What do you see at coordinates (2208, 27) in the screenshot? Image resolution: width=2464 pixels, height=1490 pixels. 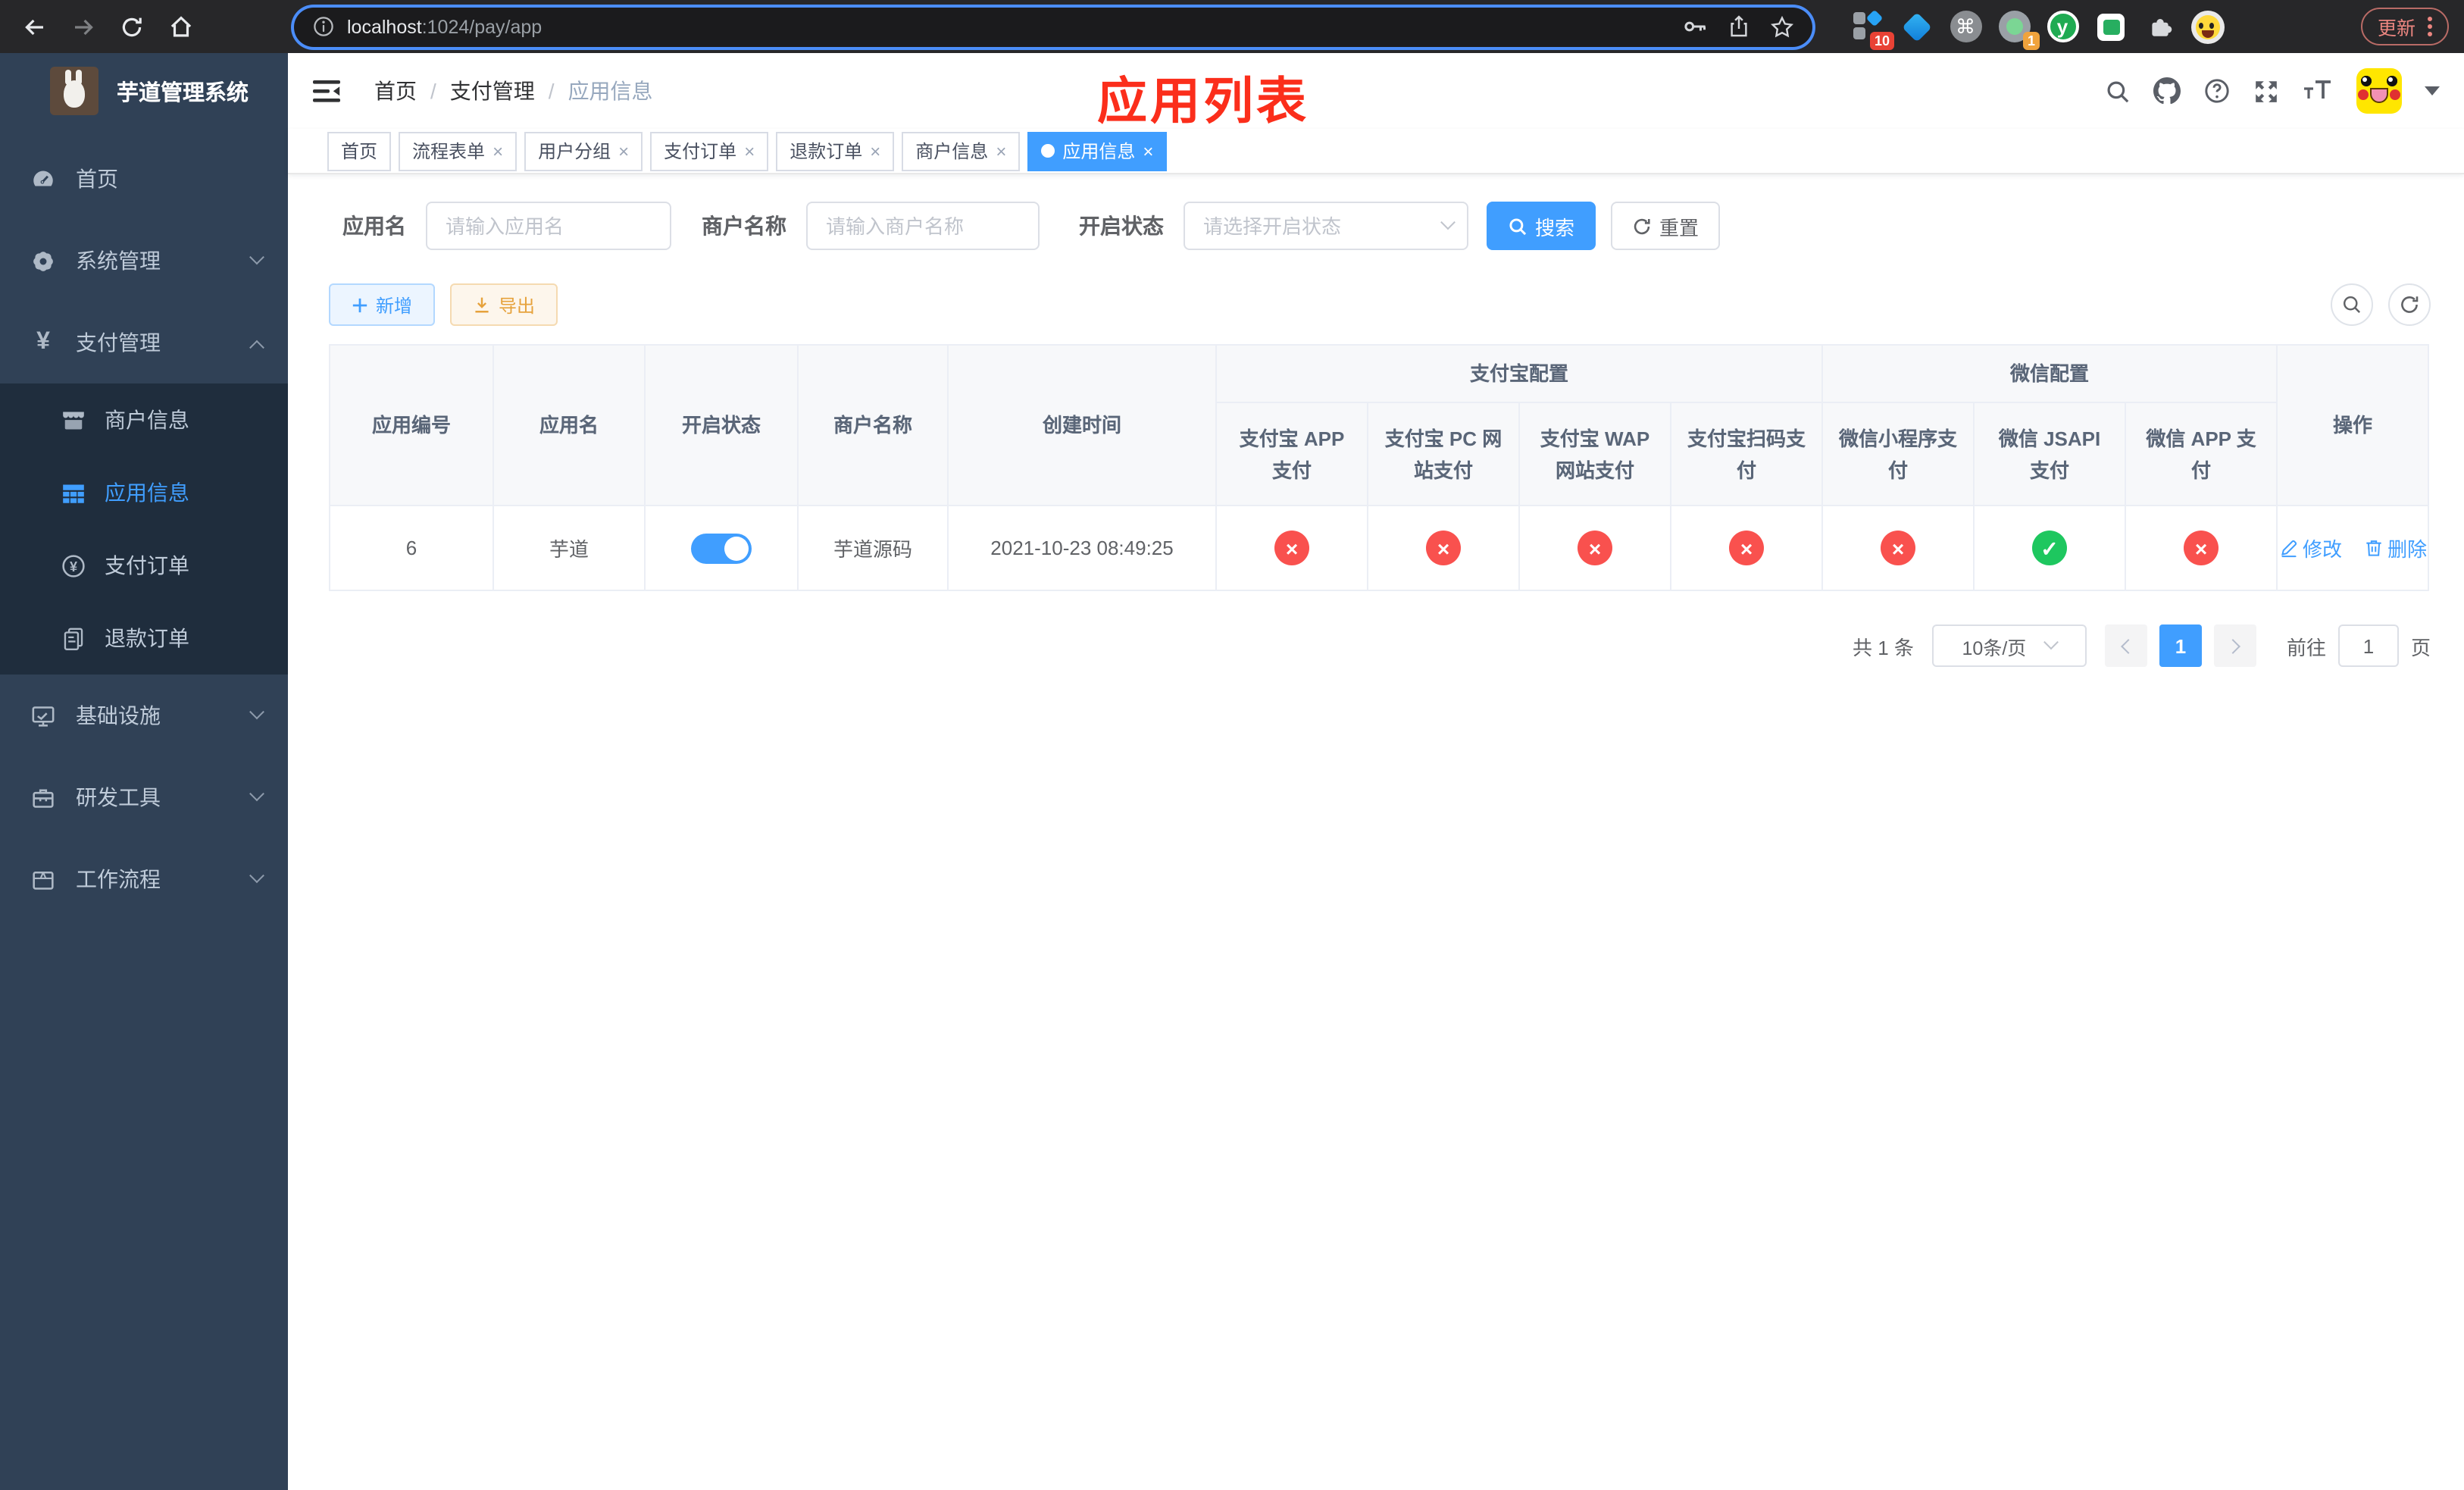 I see `profile-avatar-icon` at bounding box center [2208, 27].